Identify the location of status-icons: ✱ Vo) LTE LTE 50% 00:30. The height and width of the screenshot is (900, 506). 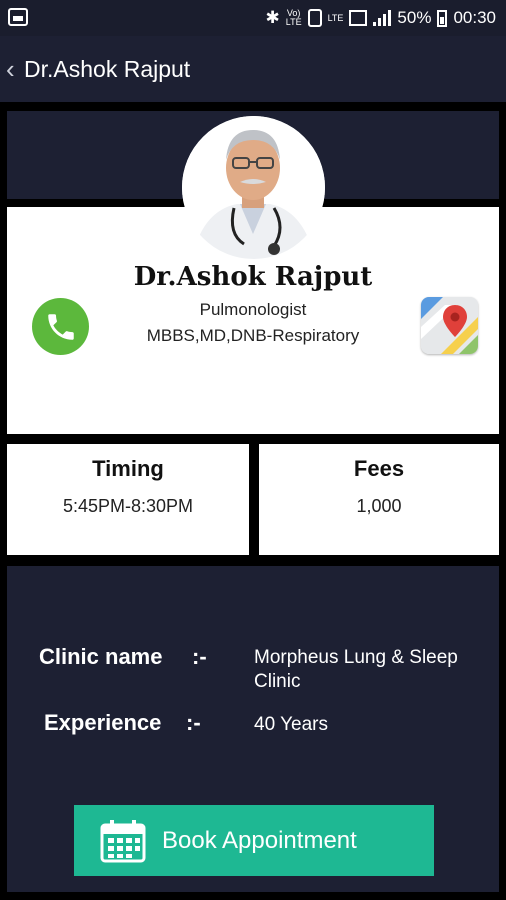
(380, 18).